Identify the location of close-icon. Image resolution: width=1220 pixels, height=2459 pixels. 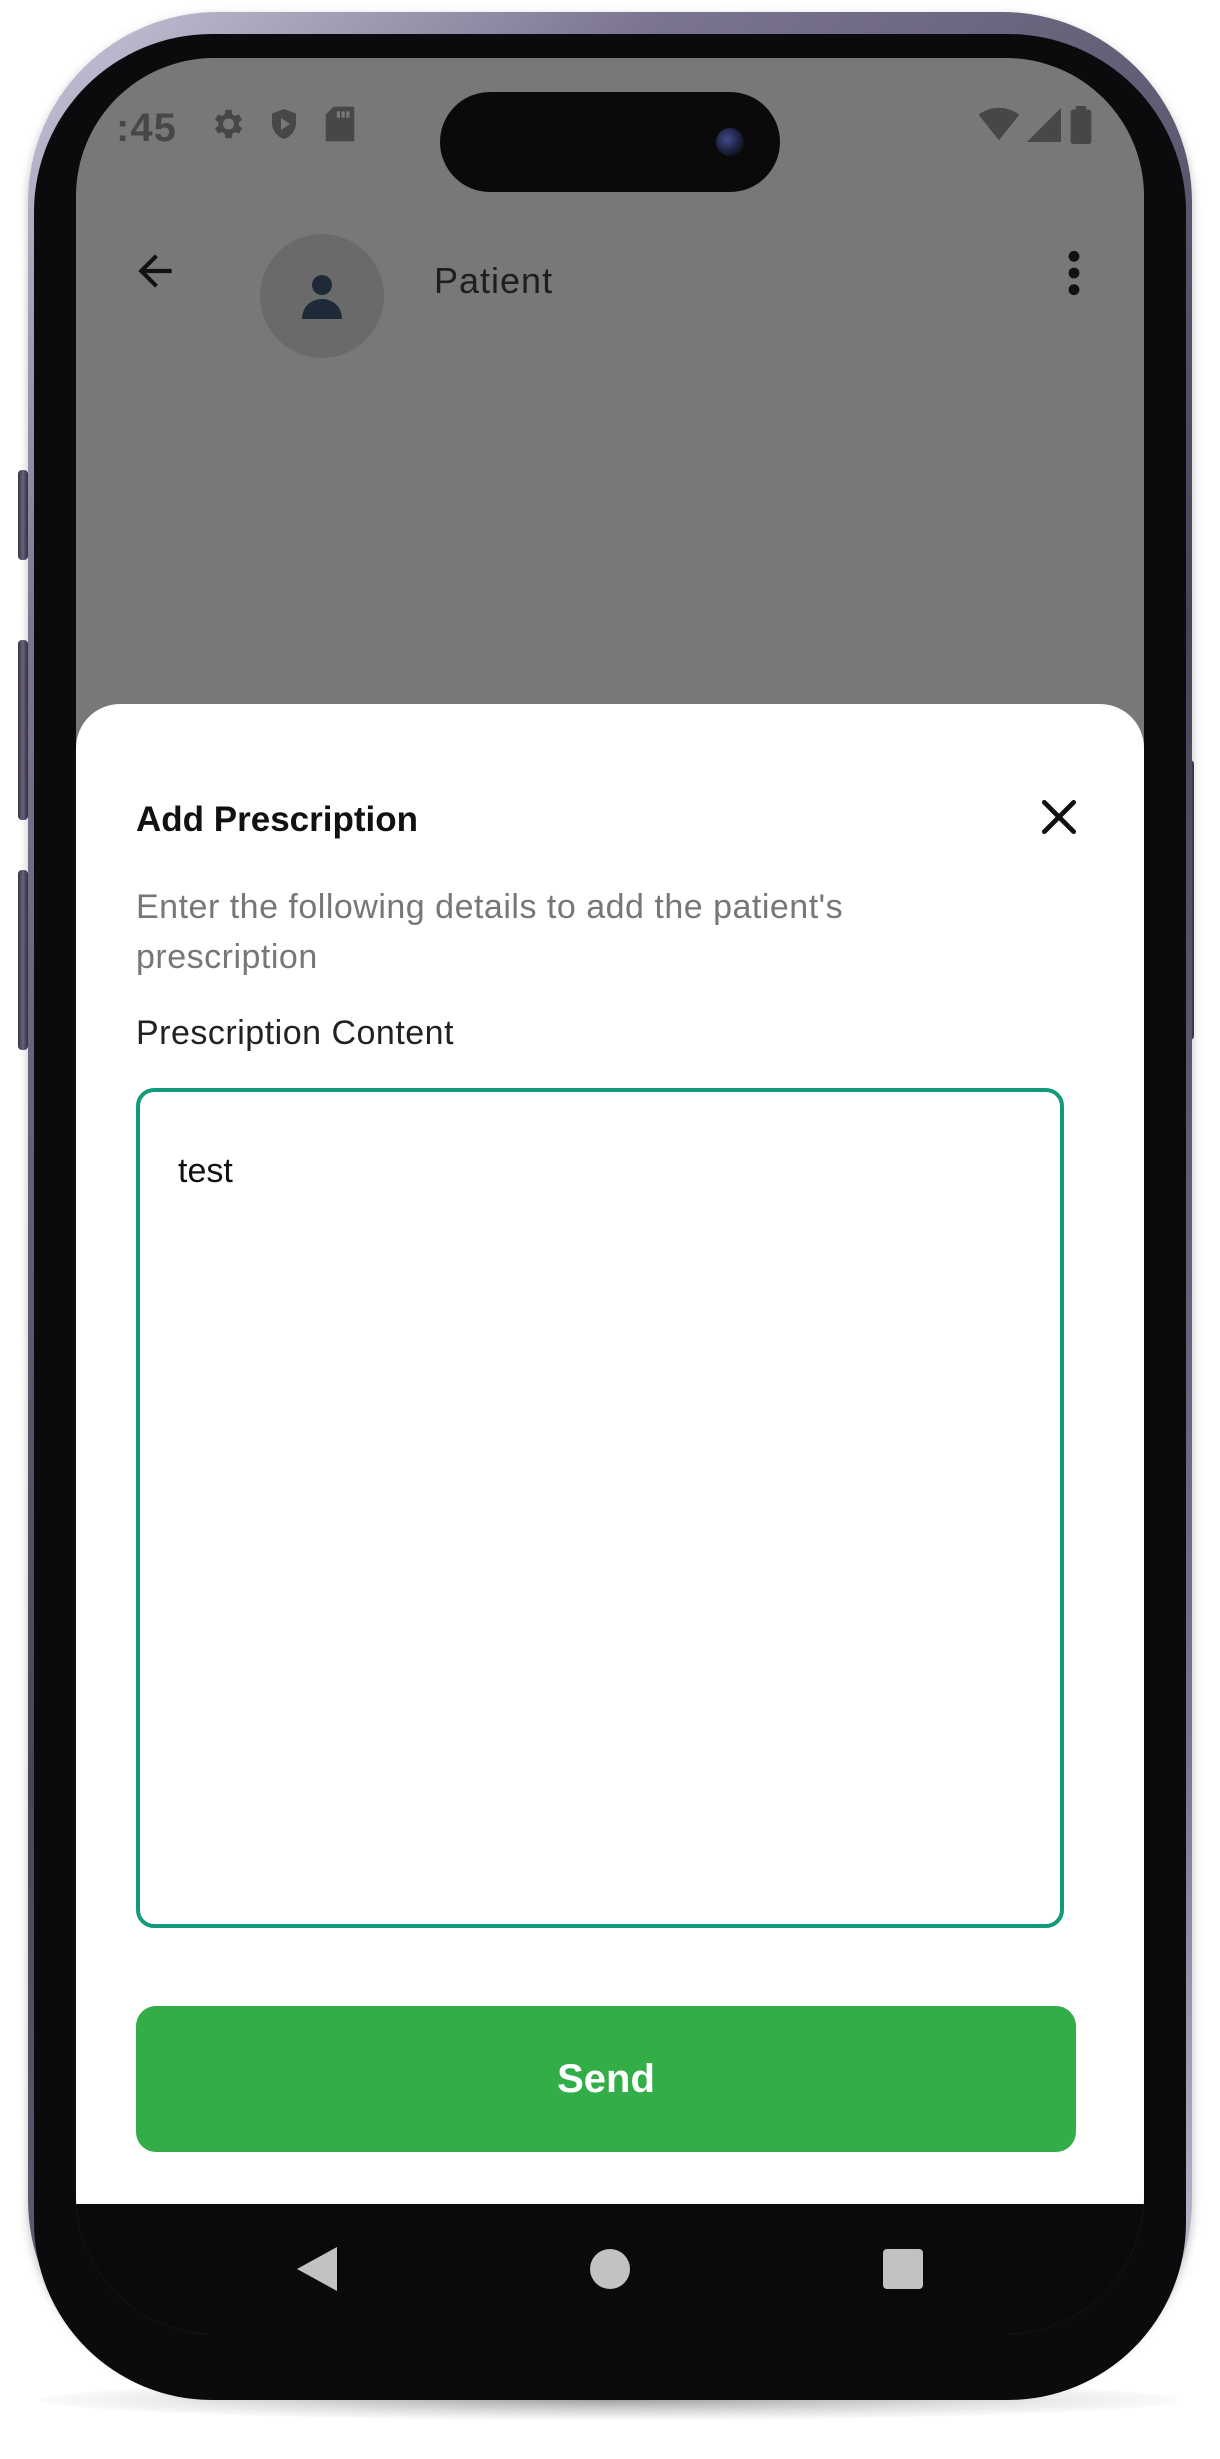
(1059, 817).